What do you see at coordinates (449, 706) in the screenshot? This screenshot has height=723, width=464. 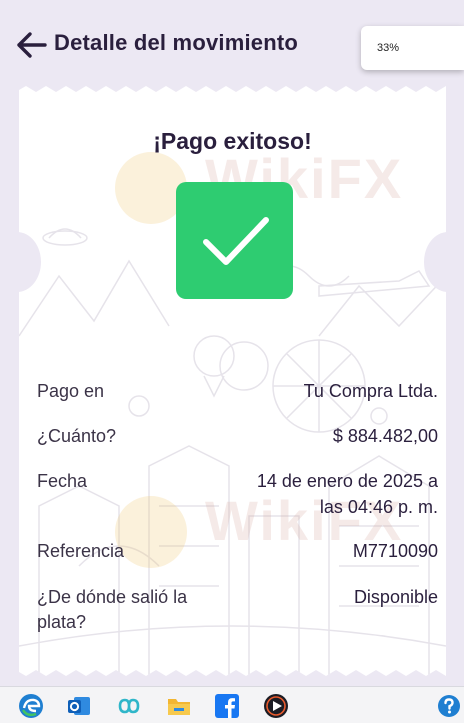 I see `help-icon` at bounding box center [449, 706].